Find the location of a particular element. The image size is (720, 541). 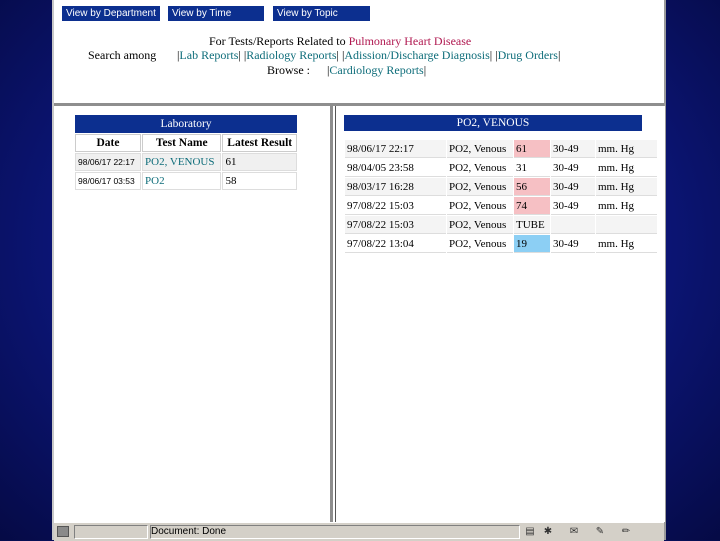

view-by-topic-button: View by Topic is located at coordinates (321, 13).